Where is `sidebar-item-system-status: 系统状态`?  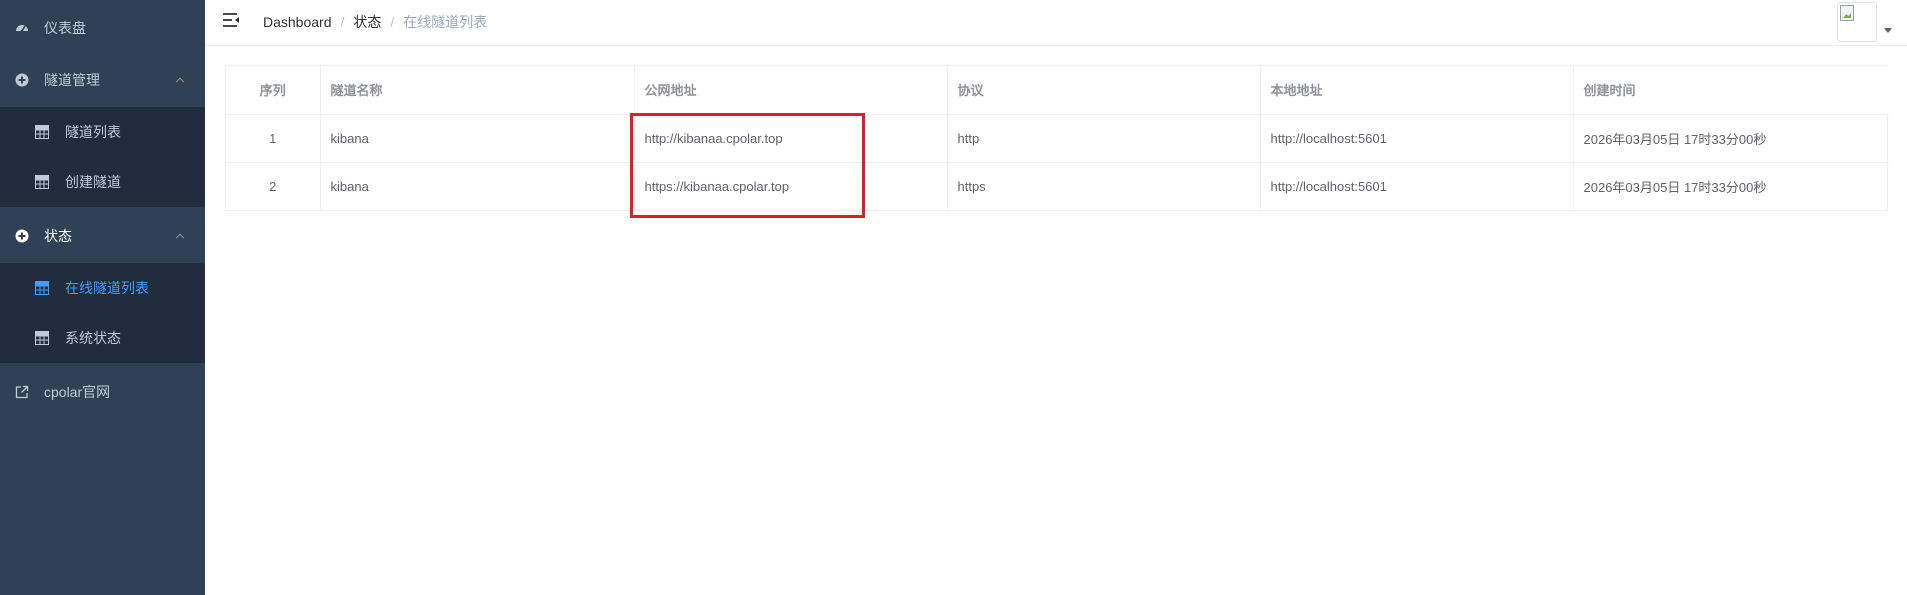 sidebar-item-system-status: 系统状态 is located at coordinates (102, 338).